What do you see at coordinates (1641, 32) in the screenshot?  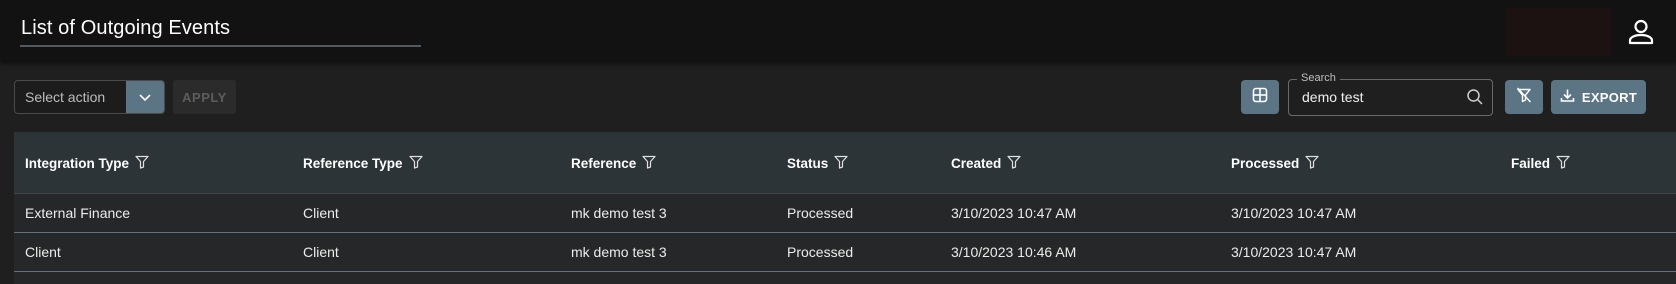 I see `user-icon` at bounding box center [1641, 32].